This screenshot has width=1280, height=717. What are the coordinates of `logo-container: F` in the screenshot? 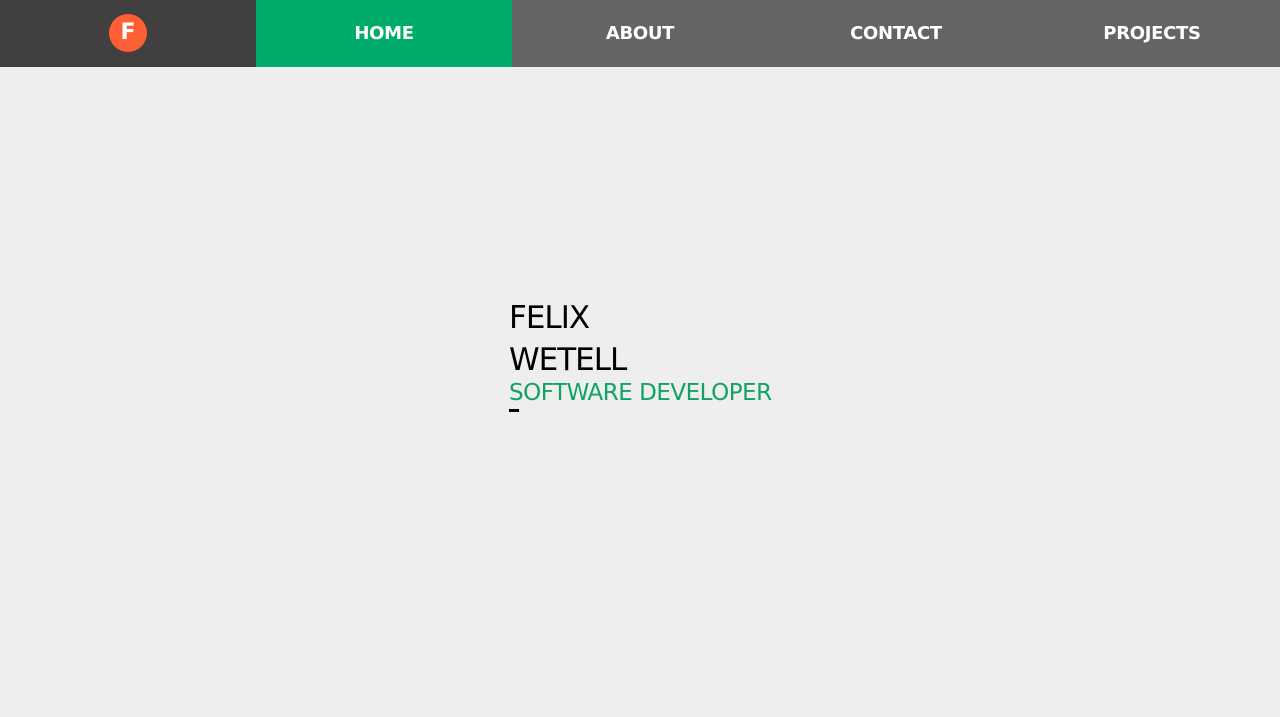 It's located at (128, 33).